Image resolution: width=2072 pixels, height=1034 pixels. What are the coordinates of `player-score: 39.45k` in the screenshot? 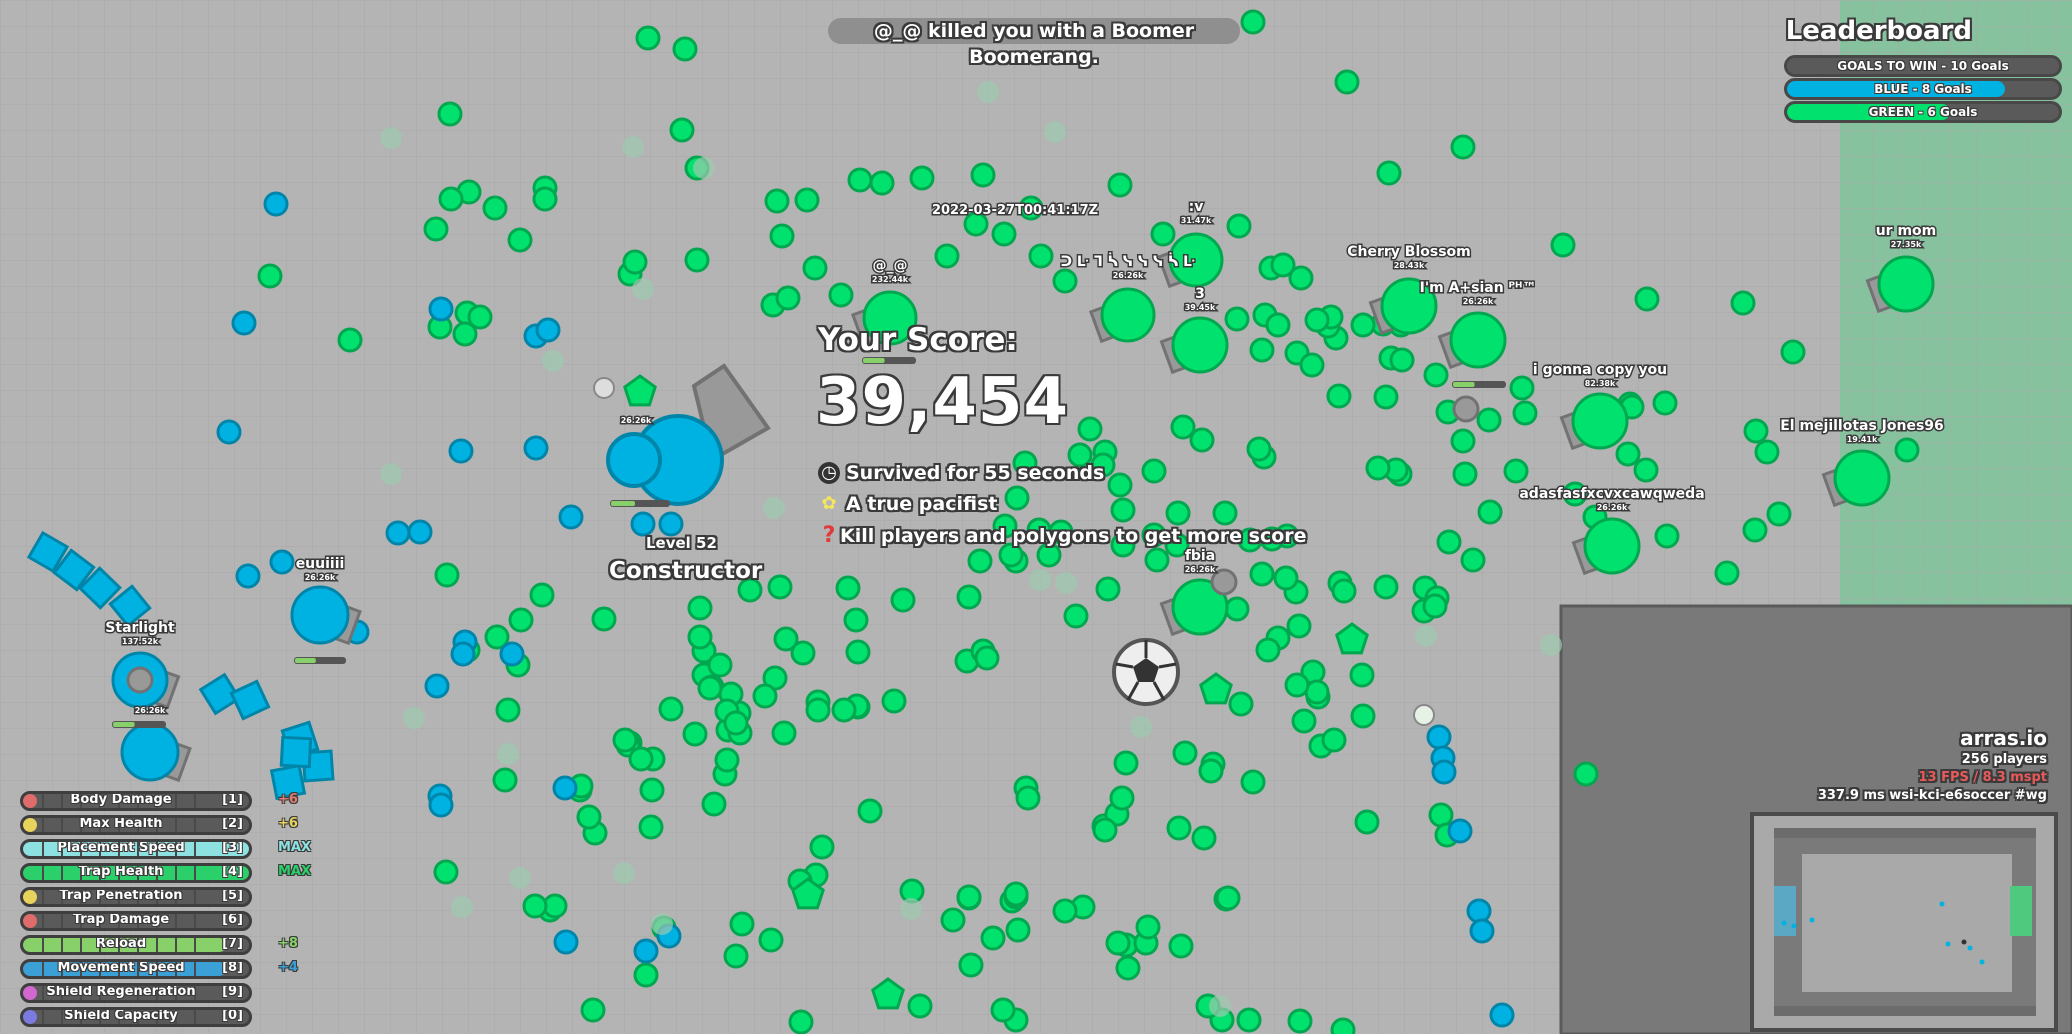 It's located at (1200, 307).